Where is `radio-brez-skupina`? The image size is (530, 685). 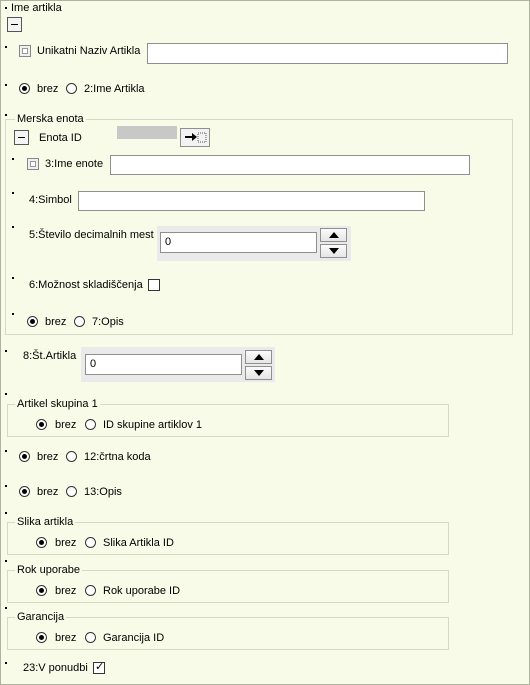
radio-brez-skupina is located at coordinates (41, 424).